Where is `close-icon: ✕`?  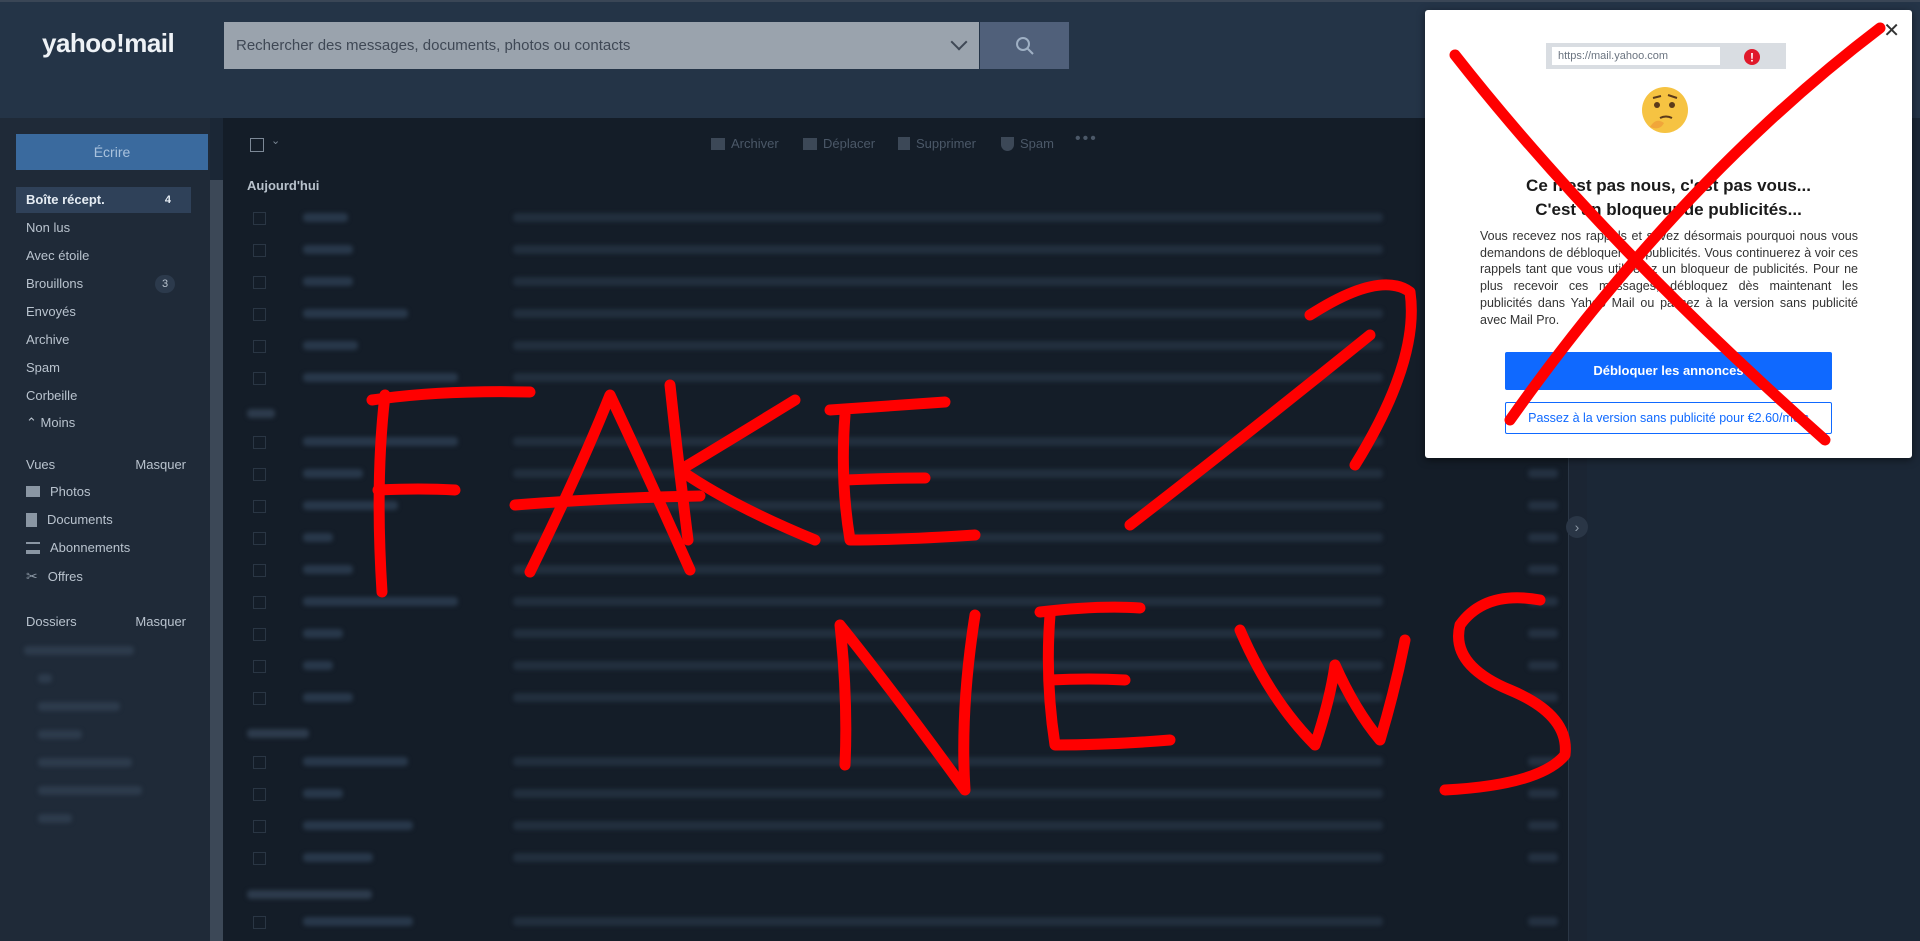 close-icon: ✕ is located at coordinates (1891, 30).